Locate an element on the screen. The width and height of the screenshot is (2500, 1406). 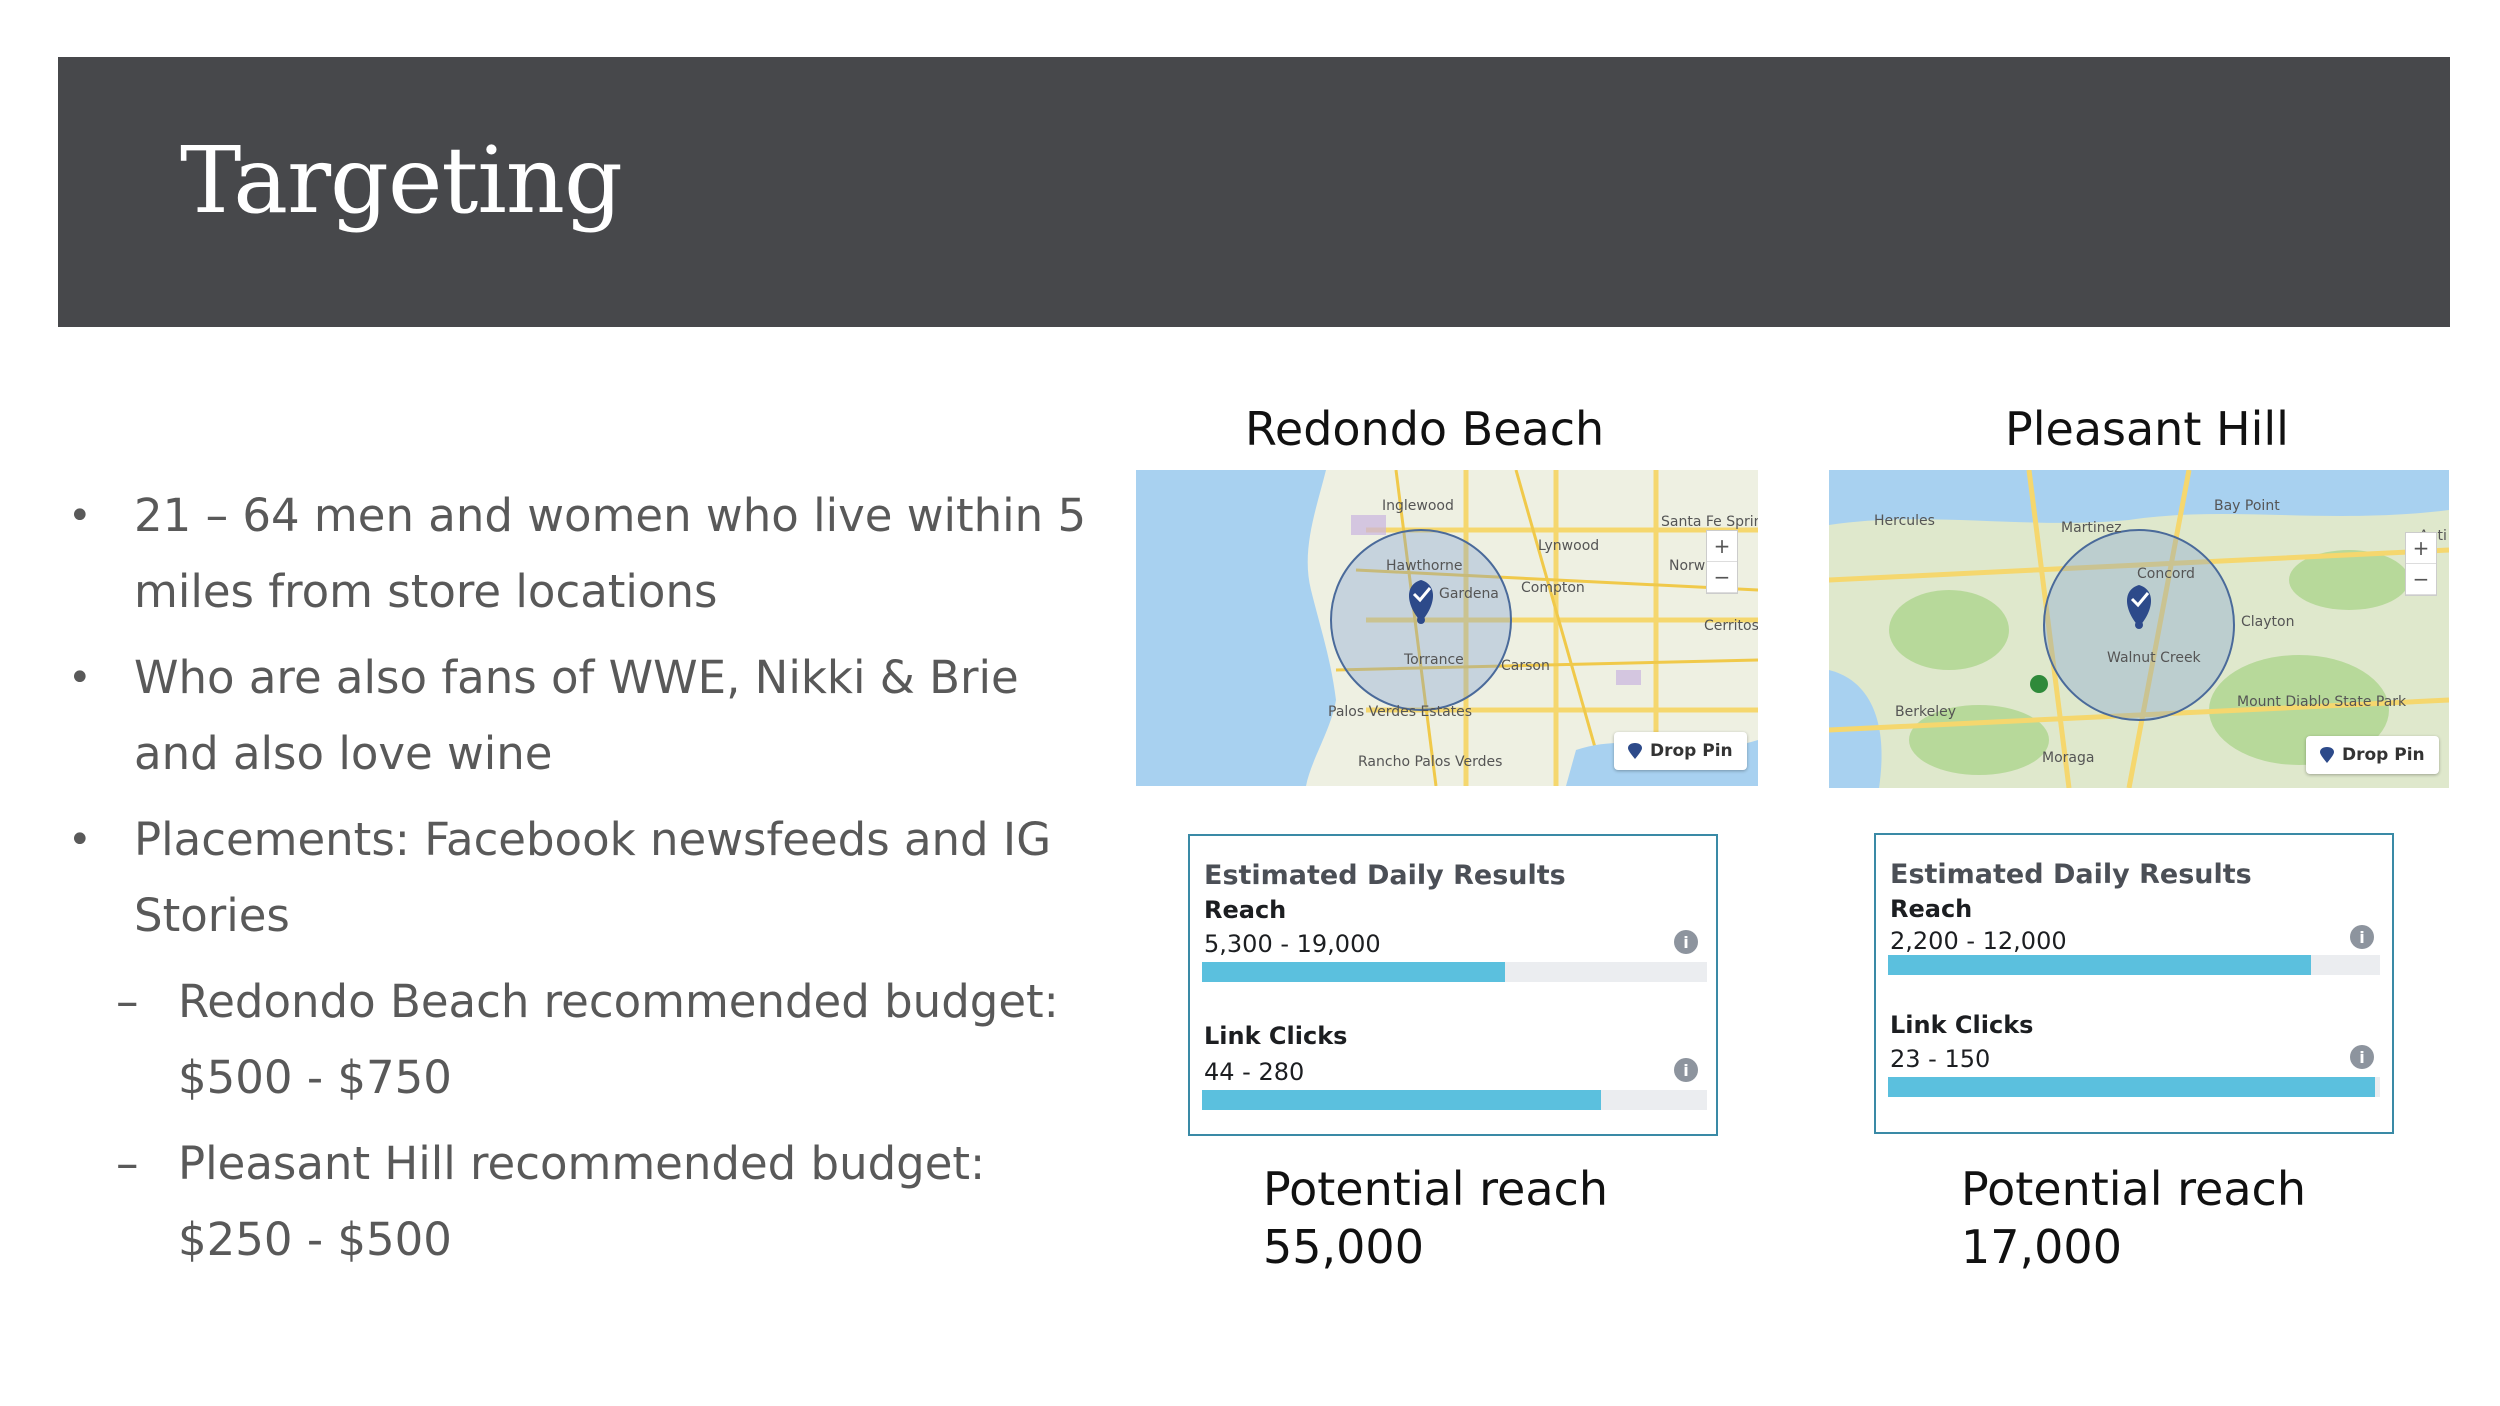
potential-reach-redondo-beach: Potential reach 55,000 is located at coordinates (1435, 1218).